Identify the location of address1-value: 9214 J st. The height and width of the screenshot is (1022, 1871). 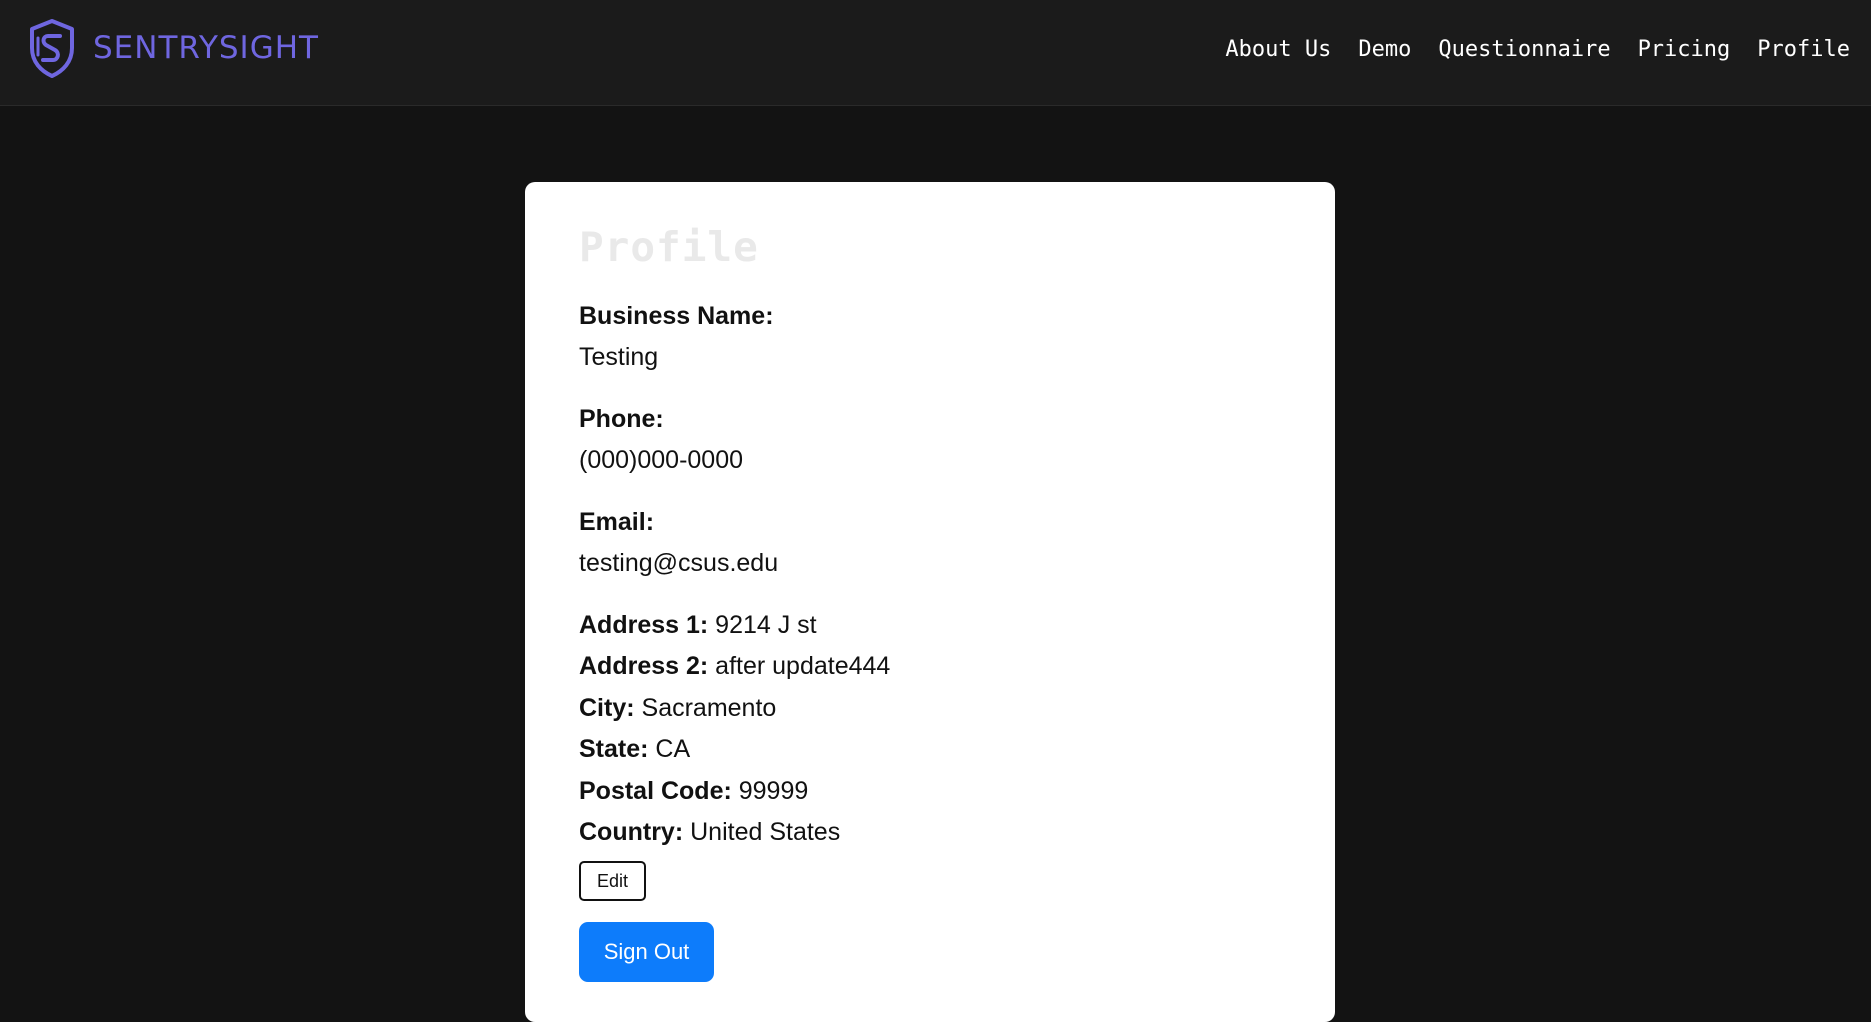
(766, 625).